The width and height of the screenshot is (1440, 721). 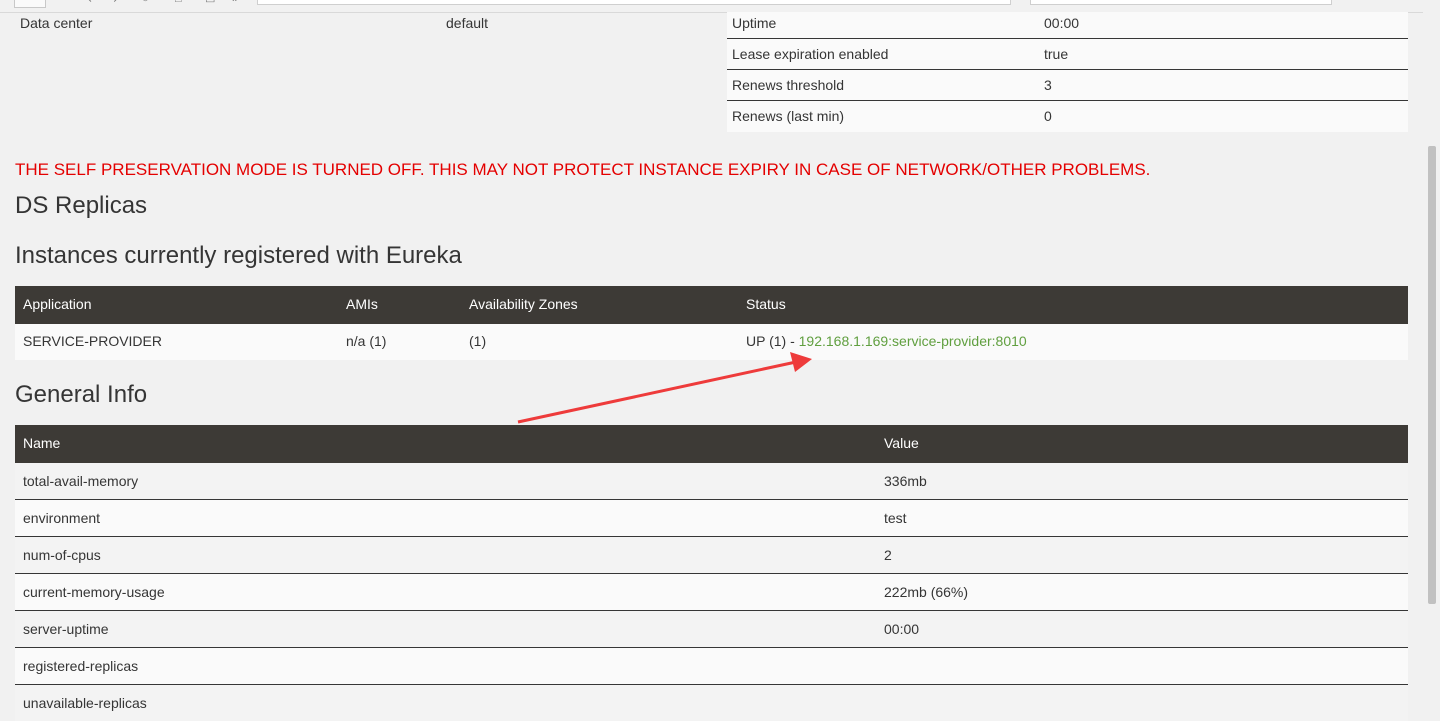 What do you see at coordinates (56, 23) in the screenshot?
I see `status-key: Data center` at bounding box center [56, 23].